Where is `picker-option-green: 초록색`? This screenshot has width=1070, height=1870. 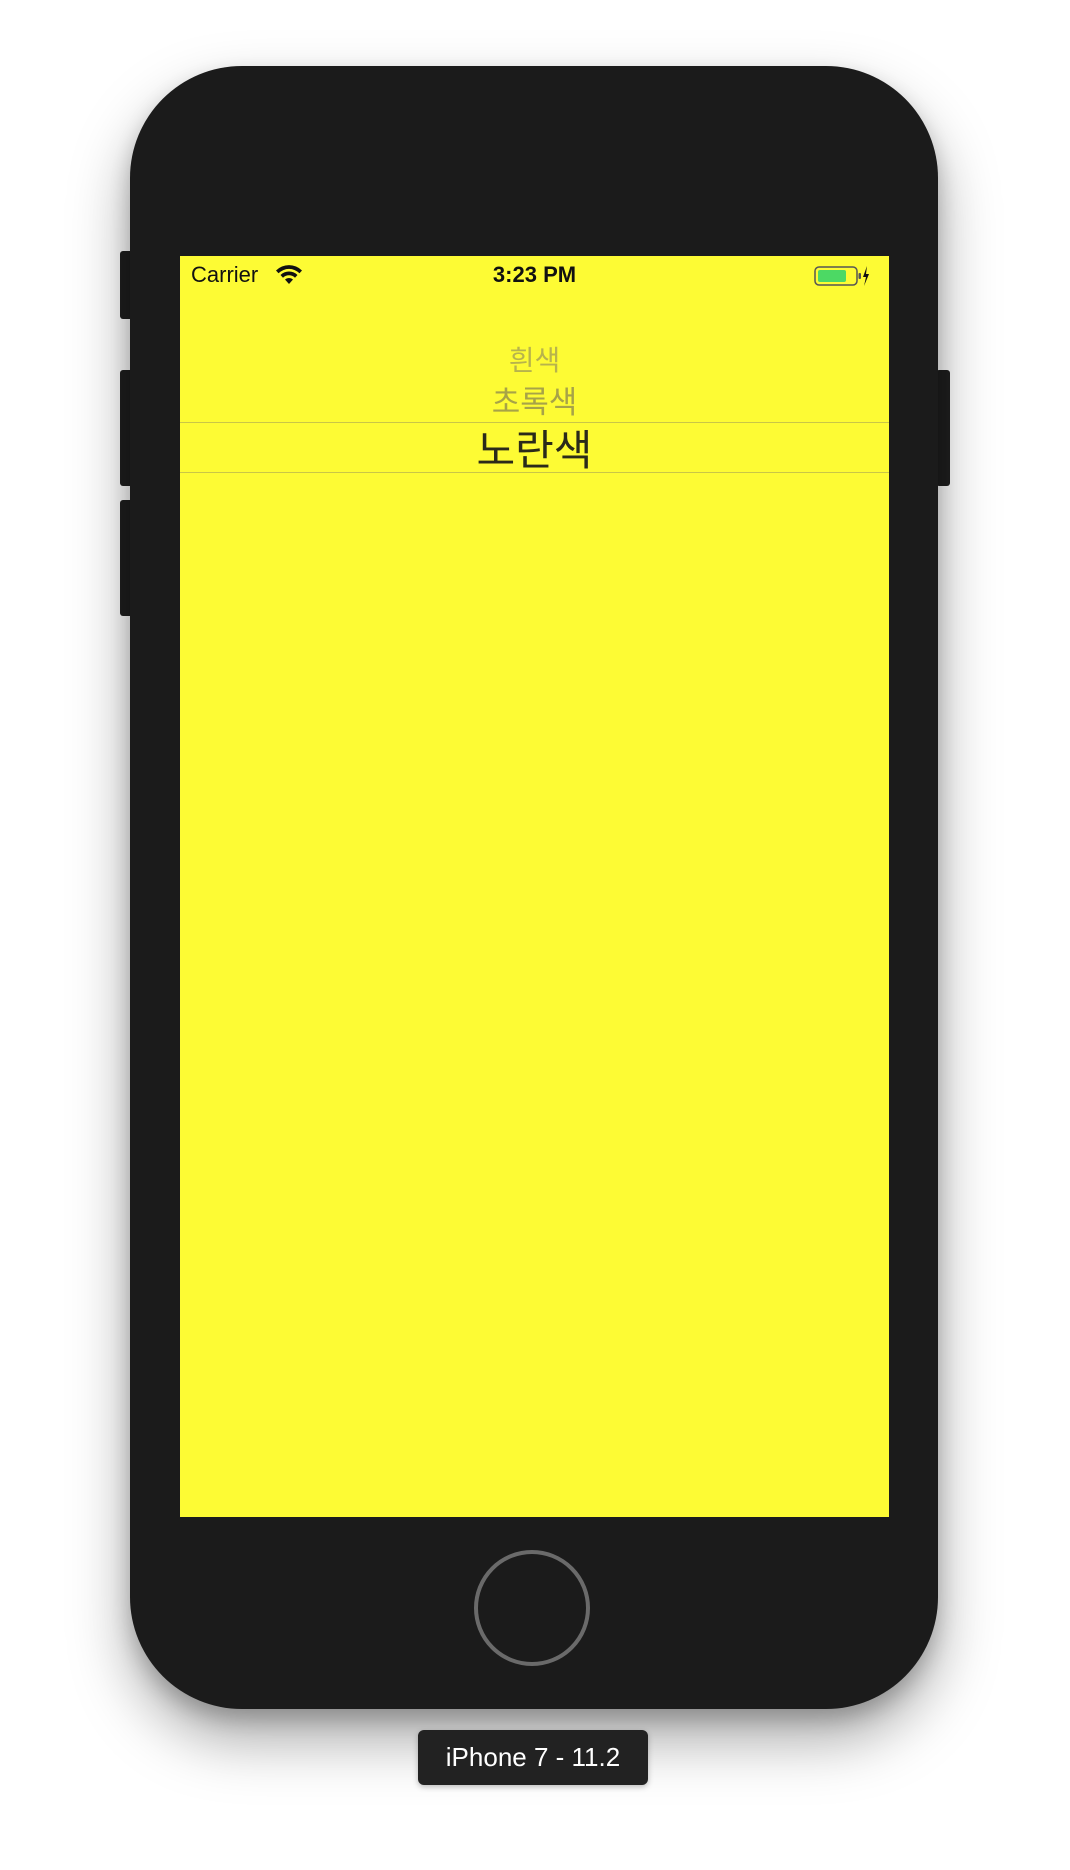
picker-option-green: 초록색 is located at coordinates (534, 399).